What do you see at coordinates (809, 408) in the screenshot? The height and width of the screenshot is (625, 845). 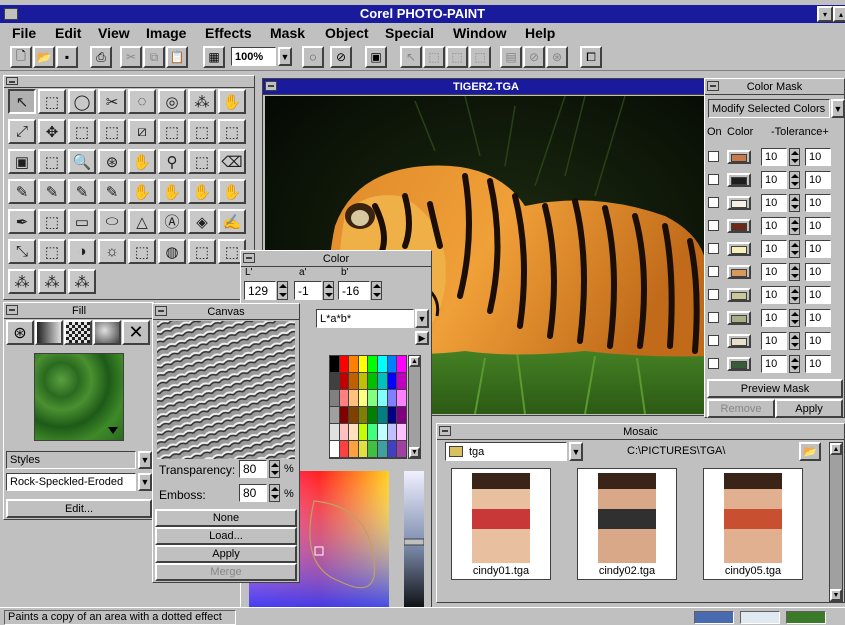 I see `color-mask-apply-button: Apply` at bounding box center [809, 408].